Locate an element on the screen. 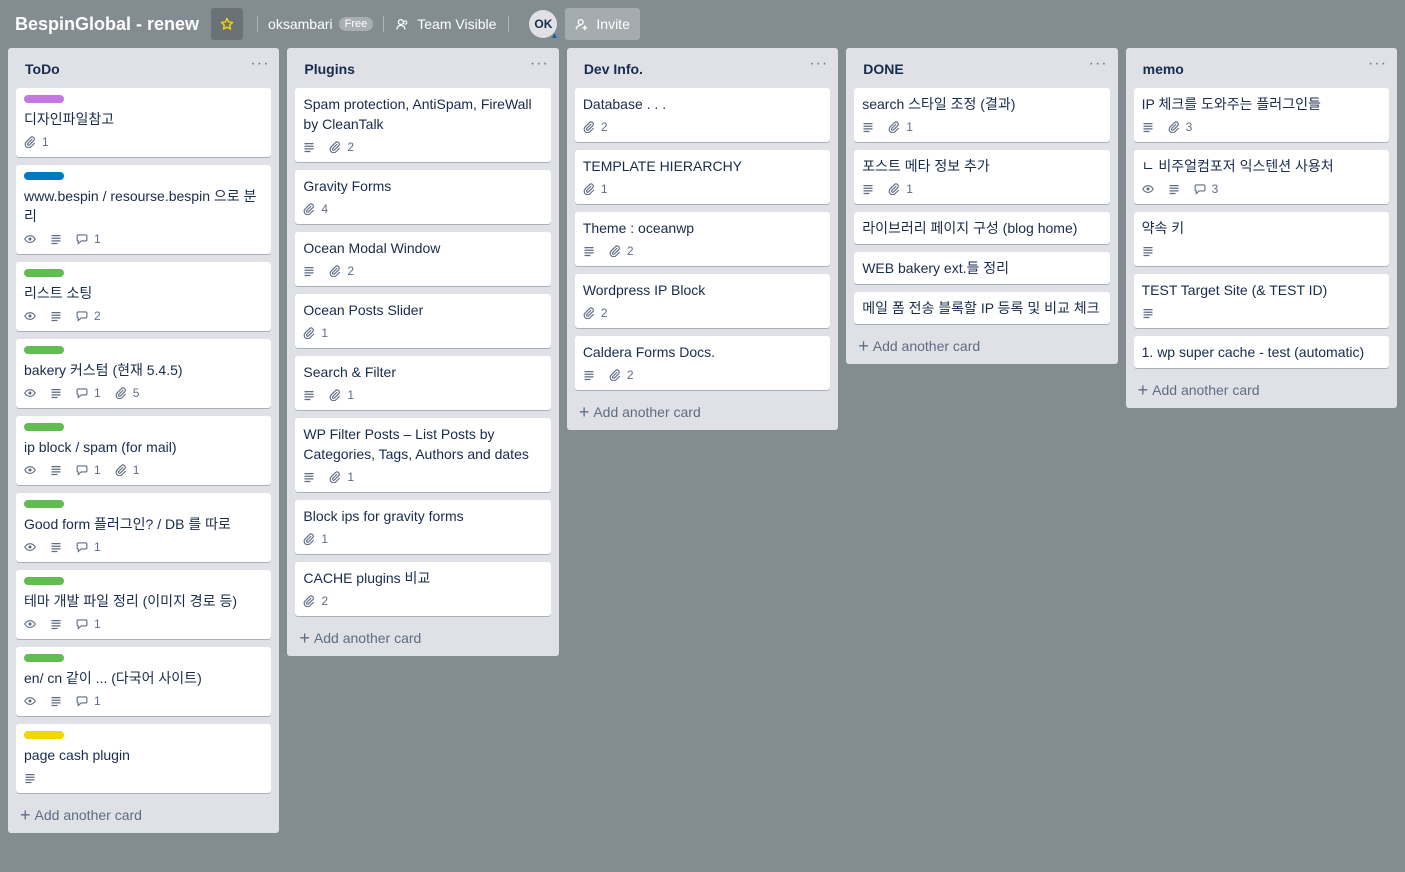 The width and height of the screenshot is (1405, 872). comments-count: 3 is located at coordinates (1215, 189).